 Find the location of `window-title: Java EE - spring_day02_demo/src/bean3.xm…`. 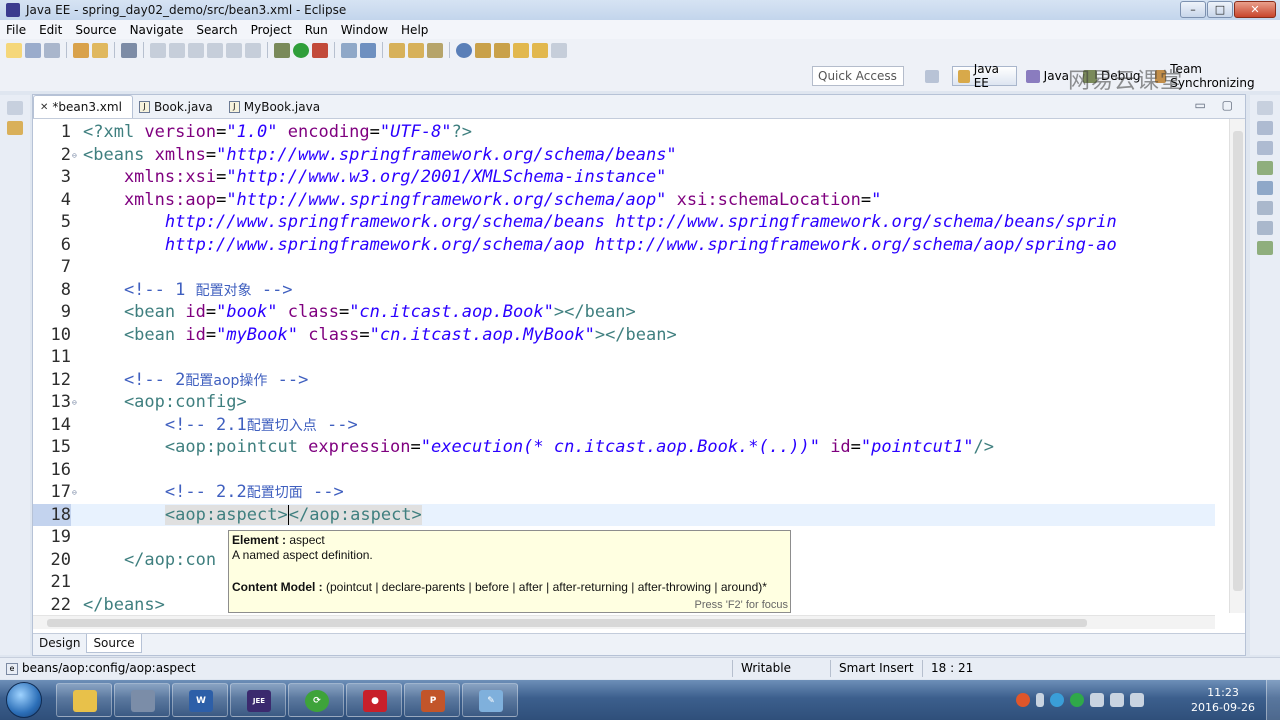

window-title: Java EE - spring_day02_demo/src/bean3.xm… is located at coordinates (186, 10).